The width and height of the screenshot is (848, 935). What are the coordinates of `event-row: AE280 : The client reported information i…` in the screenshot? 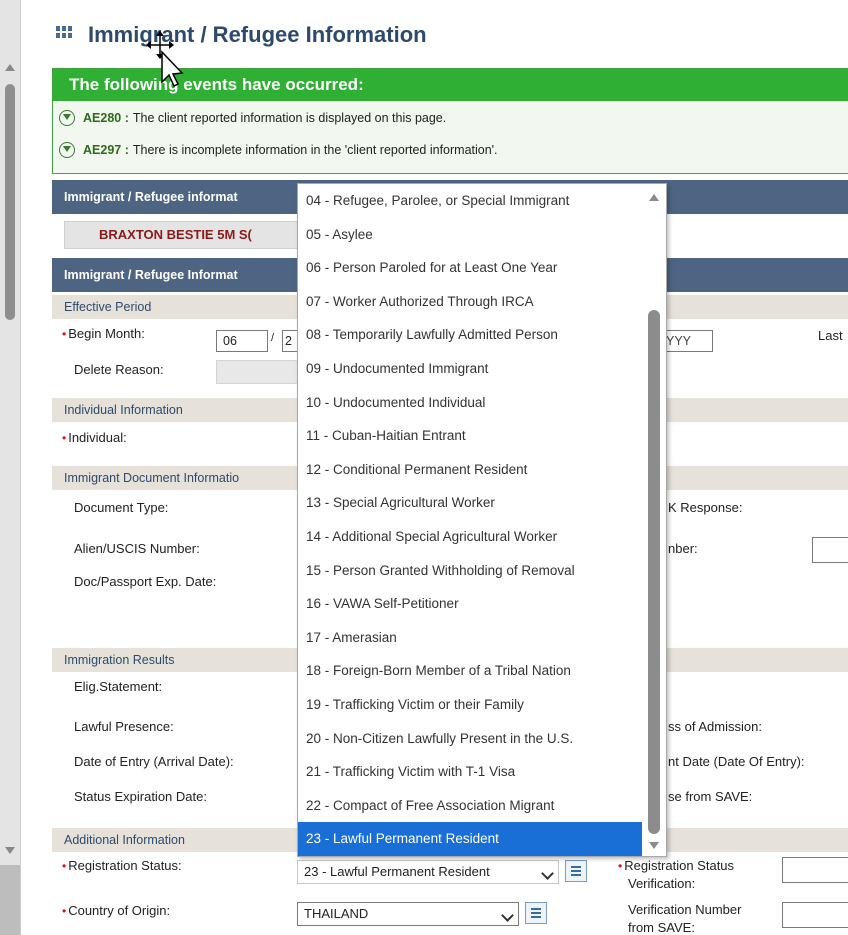 It's located at (252, 118).